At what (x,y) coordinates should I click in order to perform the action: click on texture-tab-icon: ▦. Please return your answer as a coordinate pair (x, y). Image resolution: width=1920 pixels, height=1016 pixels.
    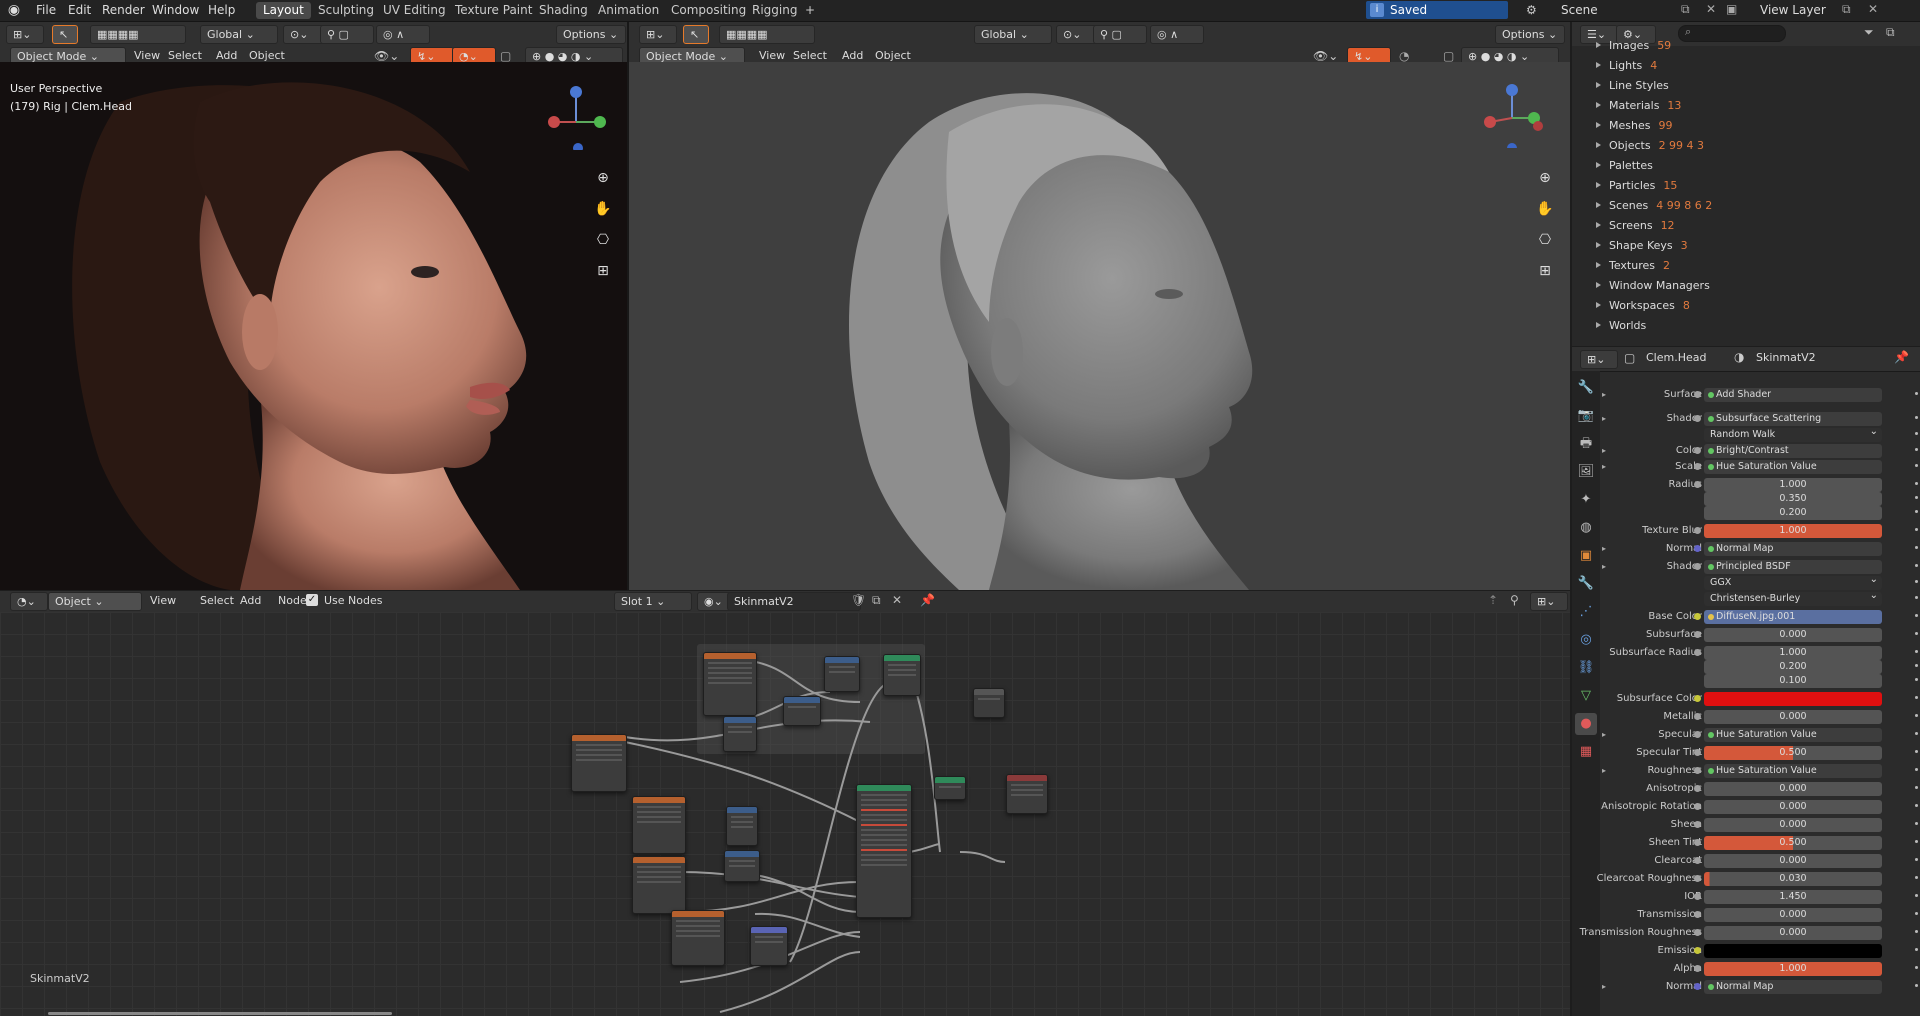
    Looking at the image, I should click on (1586, 752).